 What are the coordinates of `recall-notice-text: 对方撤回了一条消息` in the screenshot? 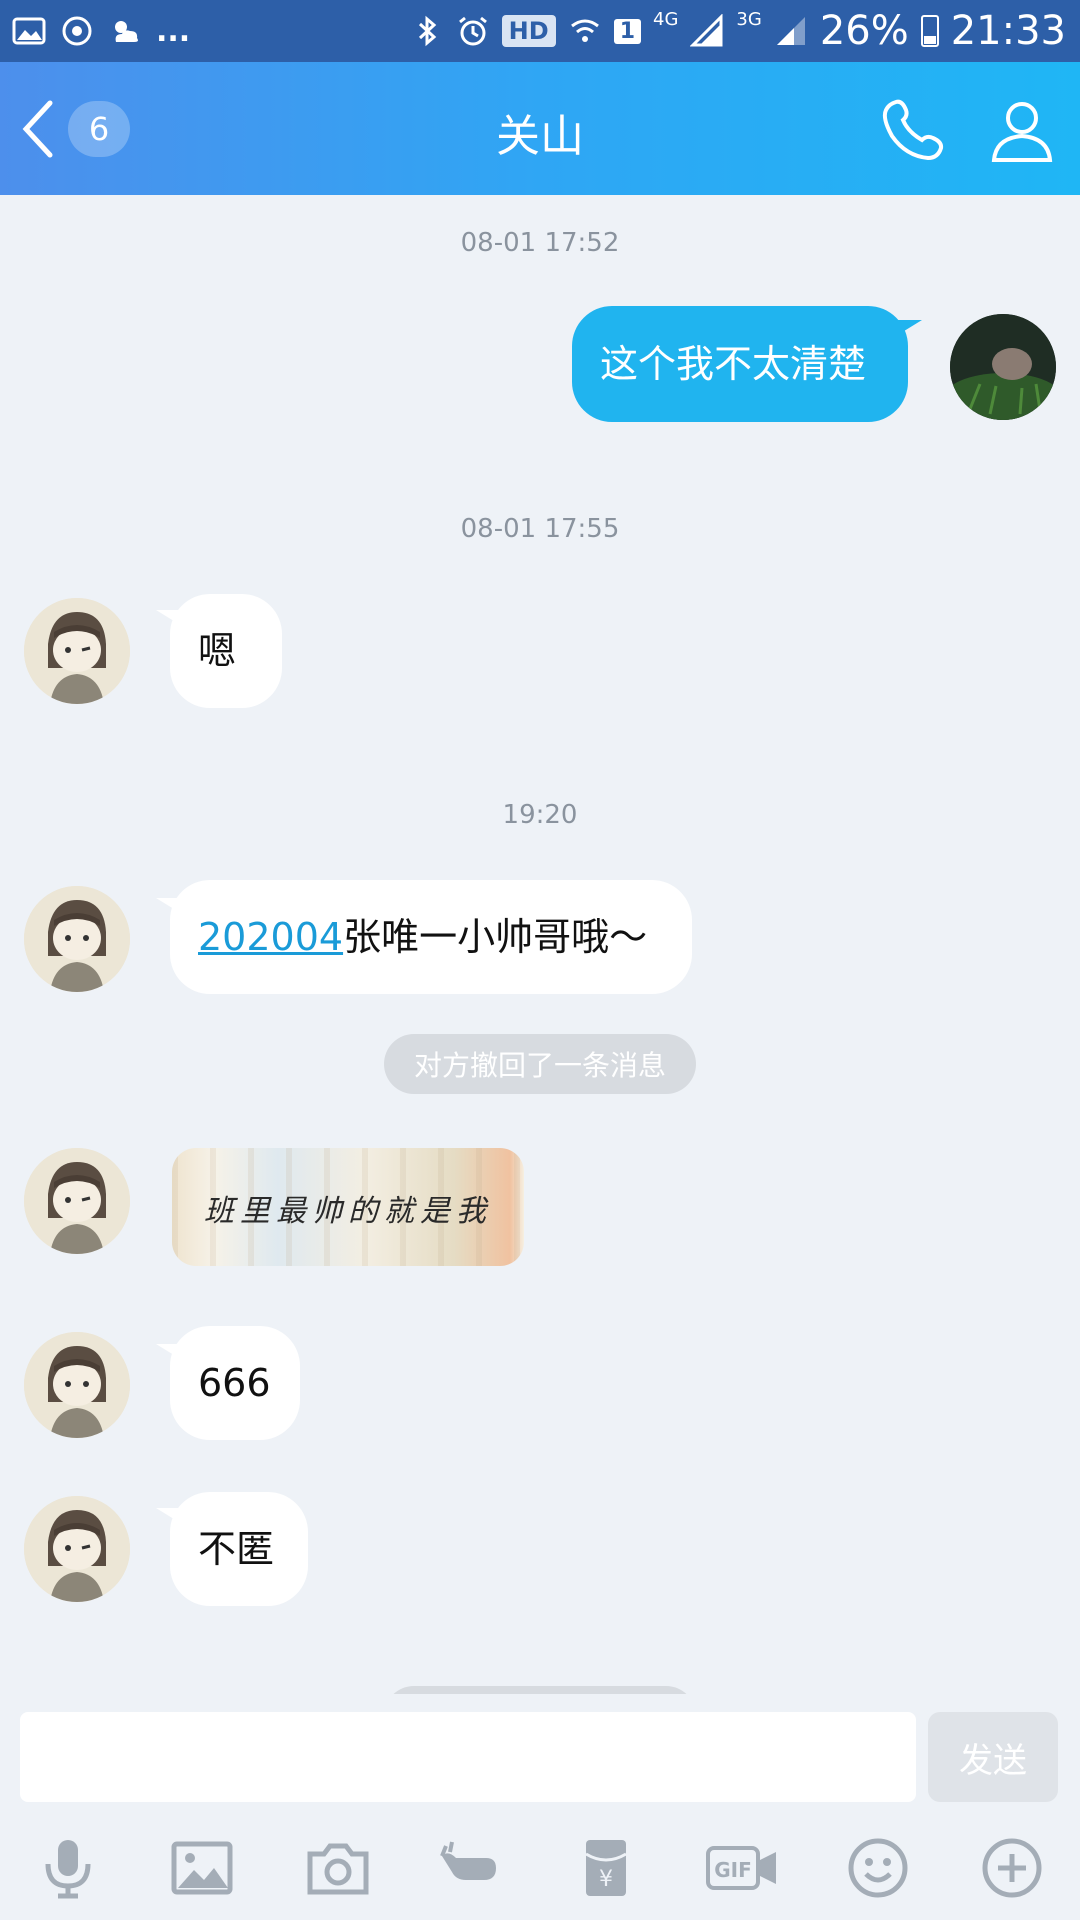 It's located at (539, 1065).